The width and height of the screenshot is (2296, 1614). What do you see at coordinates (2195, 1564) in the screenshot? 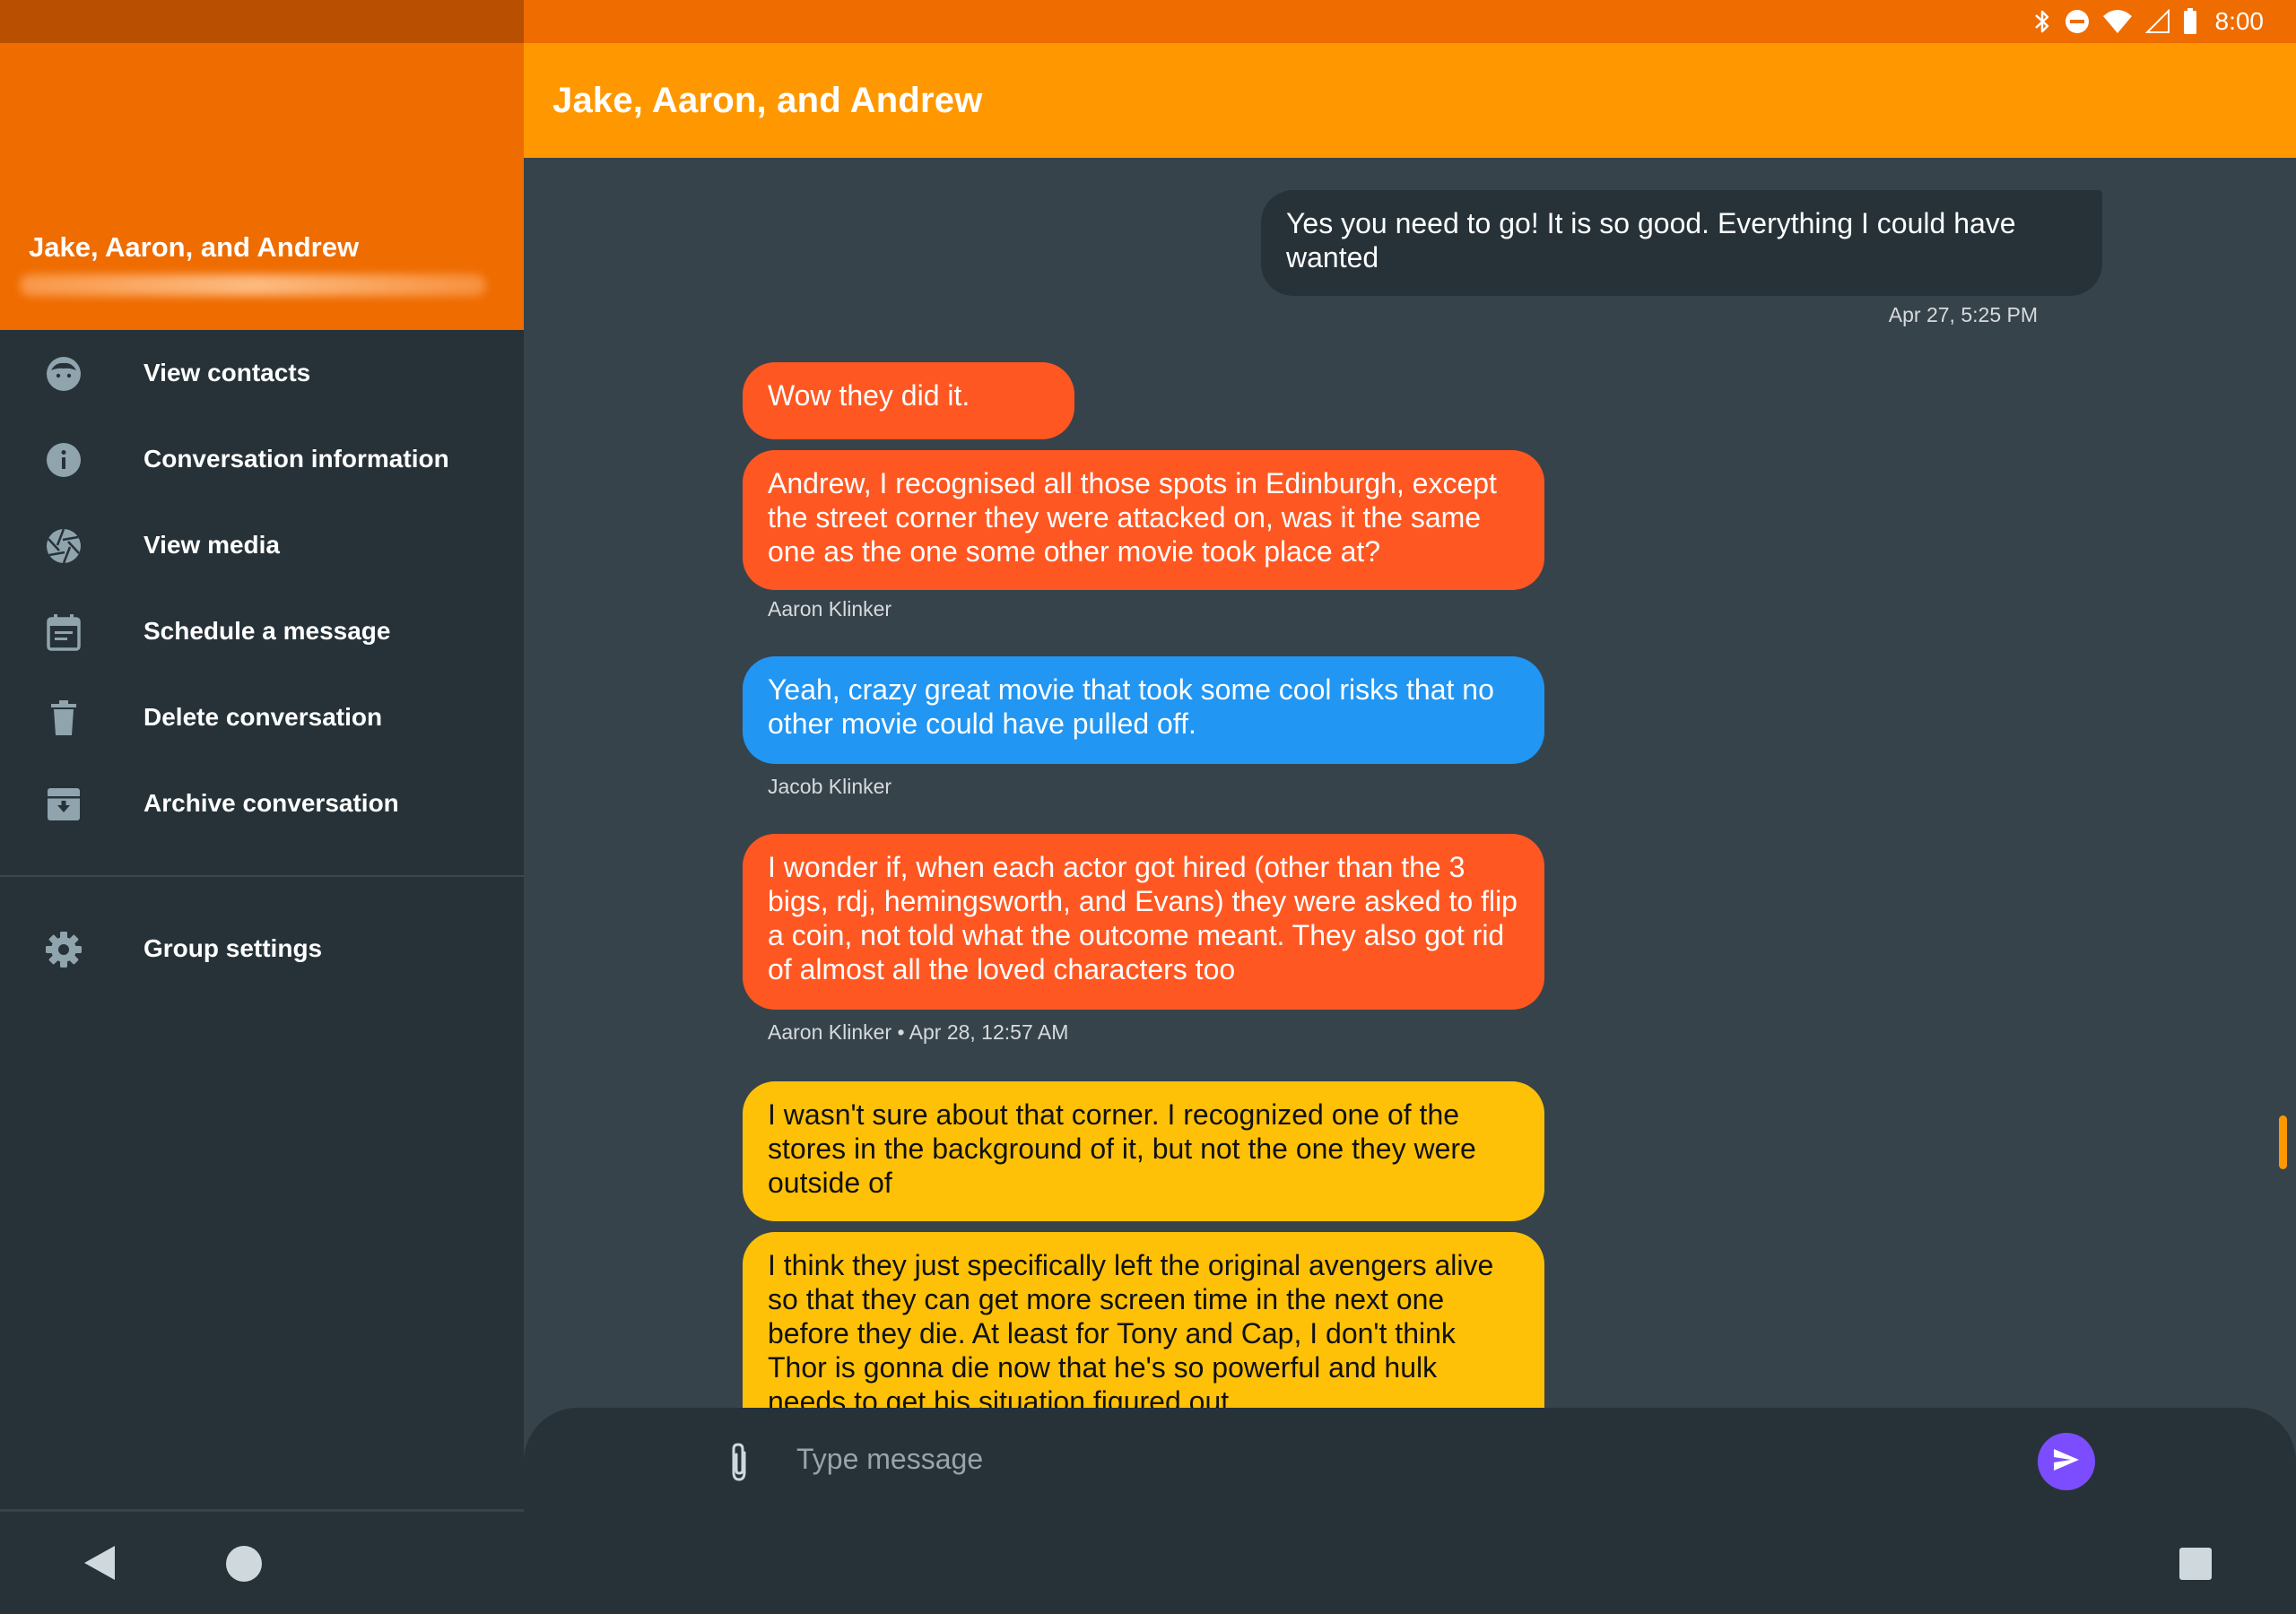
I see `recents-square-icon` at bounding box center [2195, 1564].